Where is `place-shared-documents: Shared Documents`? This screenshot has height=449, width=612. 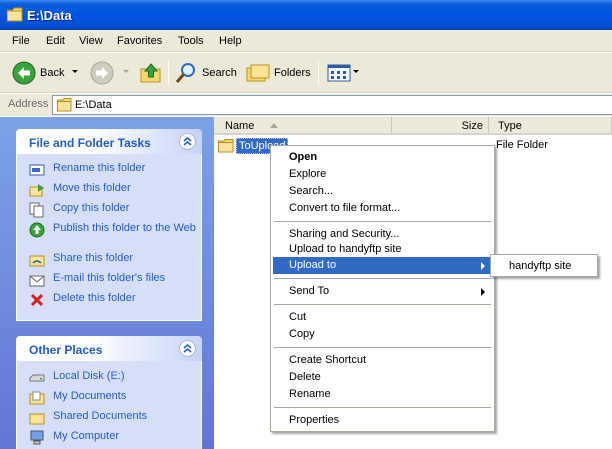
place-shared-documents: Shared Documents is located at coordinates (116, 418).